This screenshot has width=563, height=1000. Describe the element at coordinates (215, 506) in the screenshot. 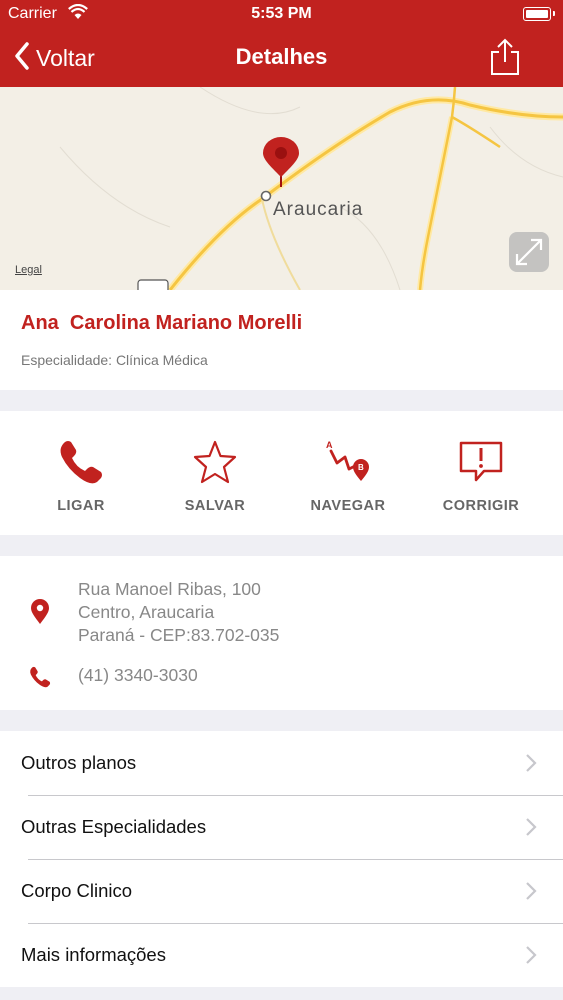

I see `save-button-label: SALVAR` at that location.